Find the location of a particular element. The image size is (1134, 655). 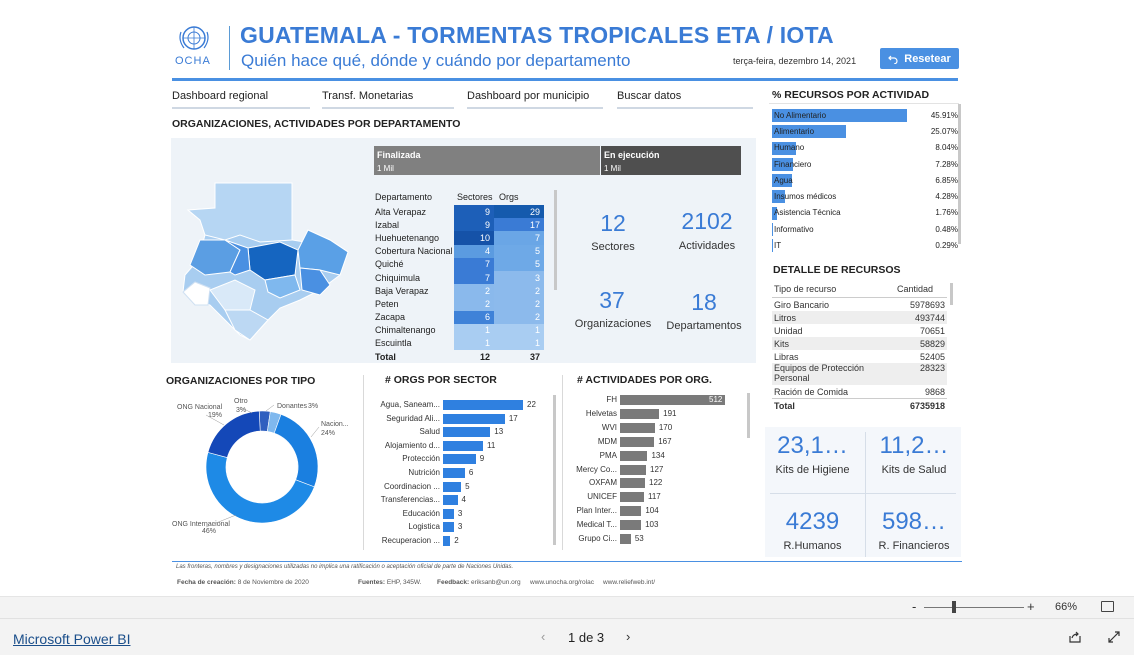

bar-row: Agua, Saneam... 22 is located at coordinates (460, 405).